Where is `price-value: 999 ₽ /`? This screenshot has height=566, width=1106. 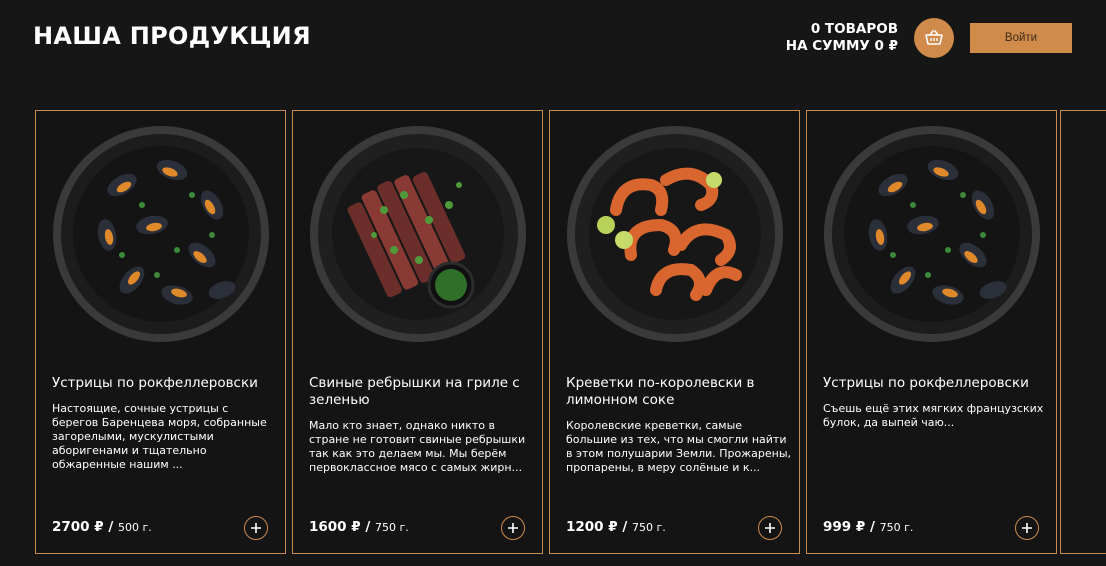
price-value: 999 ₽ / is located at coordinates (849, 527).